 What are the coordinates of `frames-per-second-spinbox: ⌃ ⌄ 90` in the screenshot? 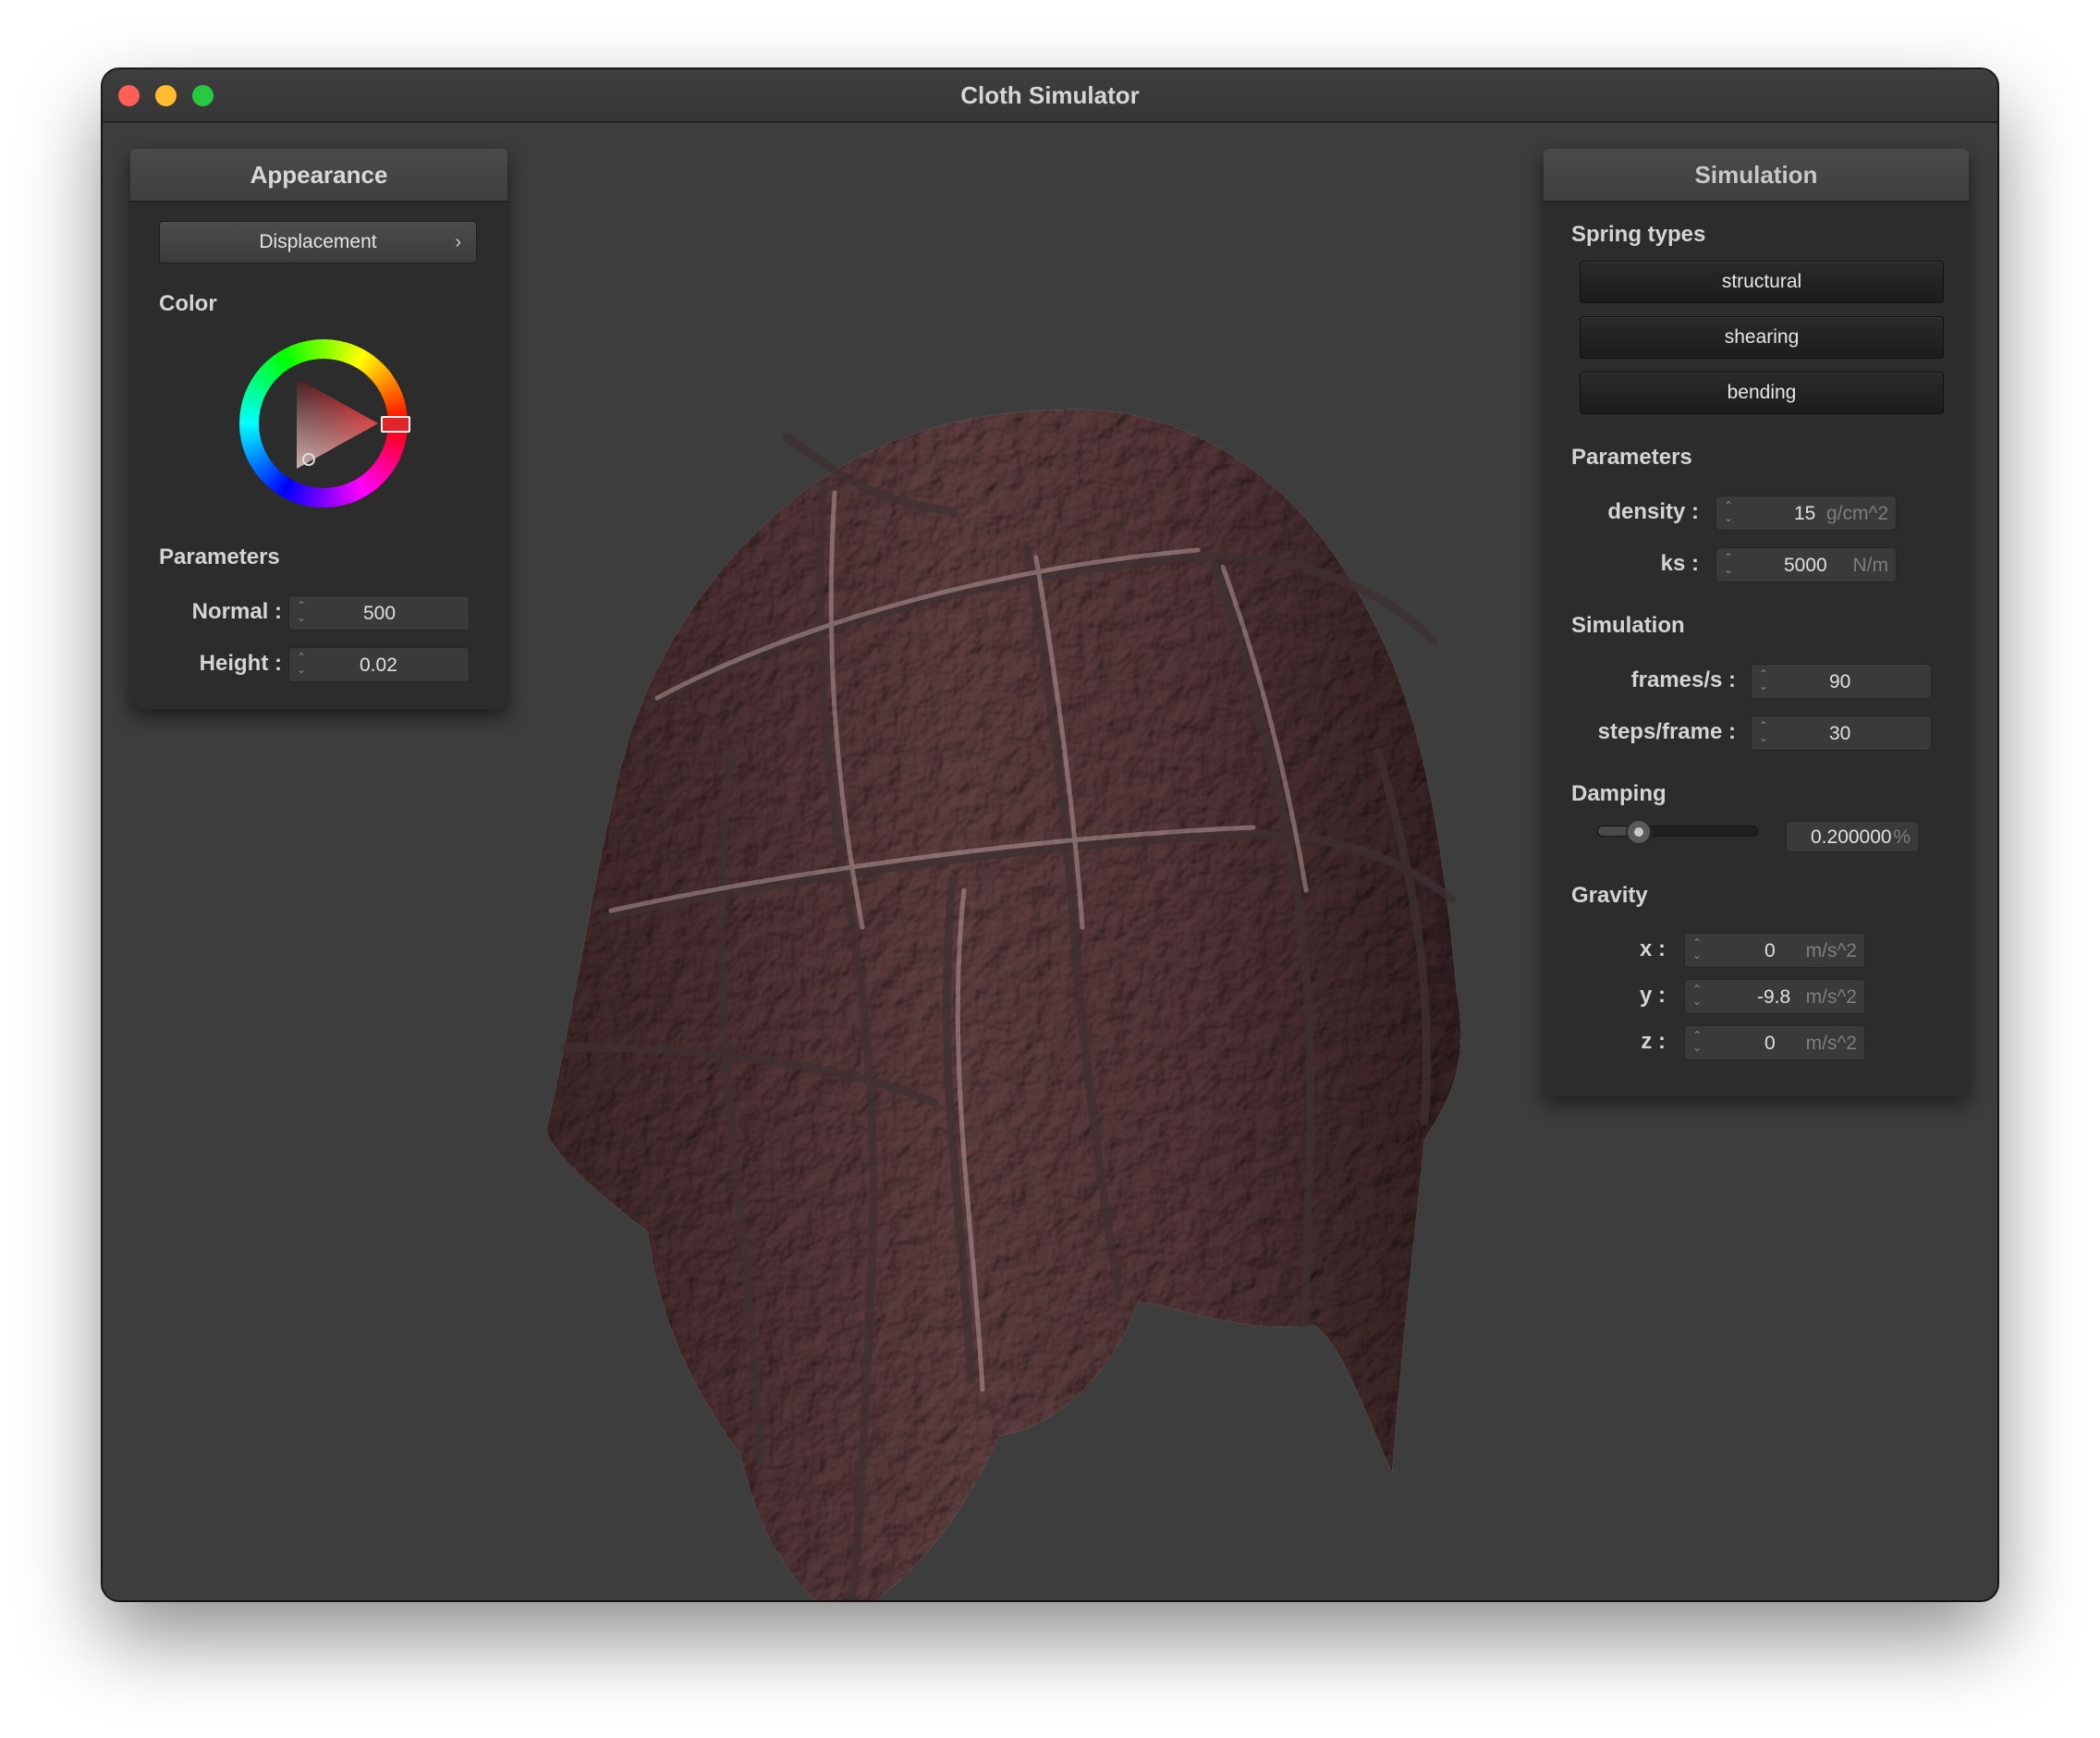 It's located at (1841, 681).